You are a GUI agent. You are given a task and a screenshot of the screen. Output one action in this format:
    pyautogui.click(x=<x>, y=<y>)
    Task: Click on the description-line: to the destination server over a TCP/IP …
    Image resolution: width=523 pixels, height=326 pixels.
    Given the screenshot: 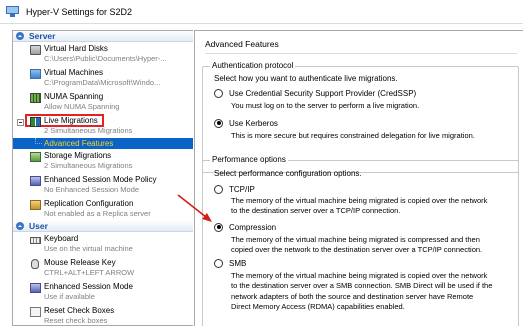 What is the action you would take?
    pyautogui.click(x=316, y=211)
    